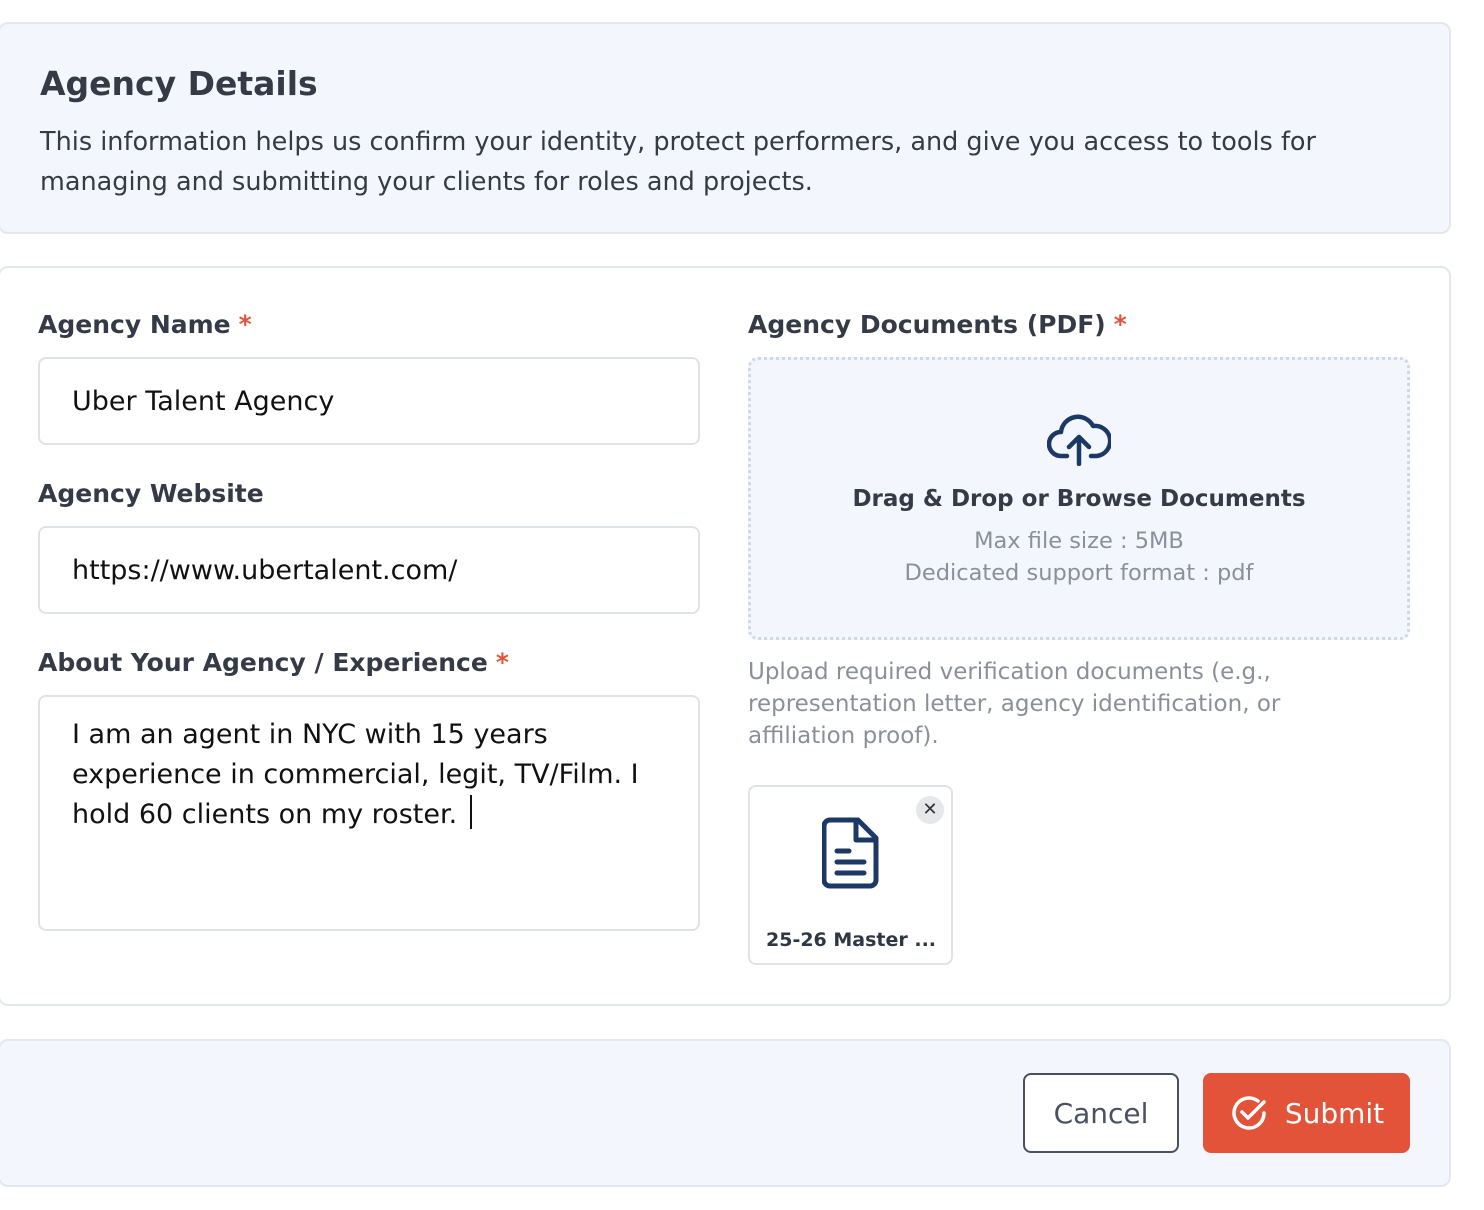 The height and width of the screenshot is (1210, 1484). I want to click on agency-website-label: Agency Website, so click(151, 493).